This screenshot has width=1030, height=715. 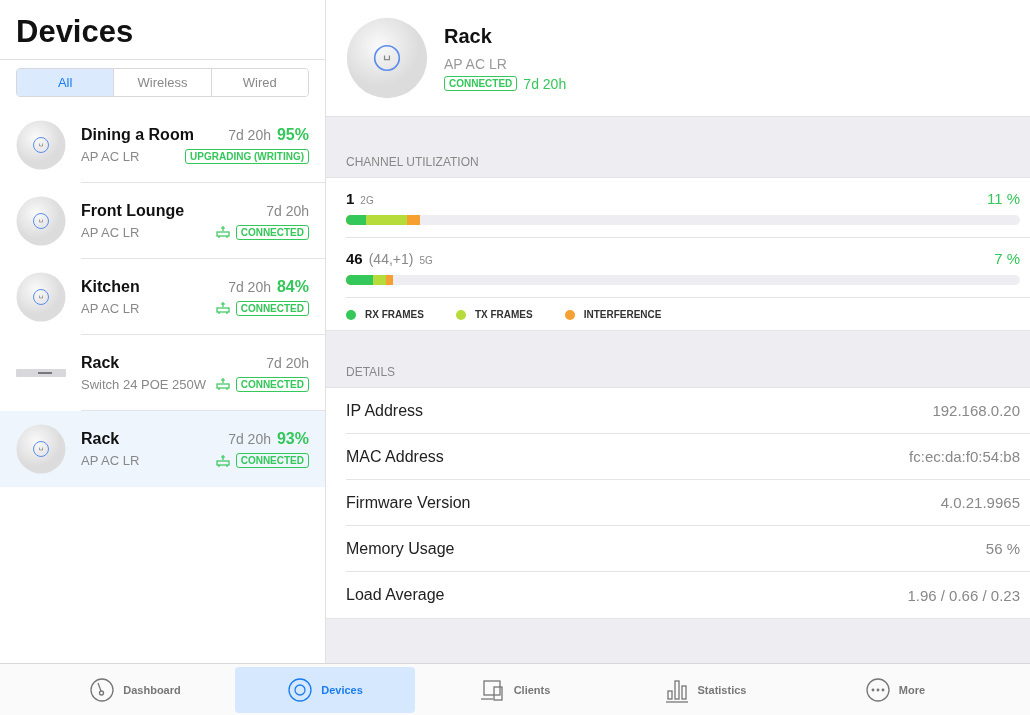 What do you see at coordinates (515, 689) in the screenshot?
I see `tab-bar-item: Clients` at bounding box center [515, 689].